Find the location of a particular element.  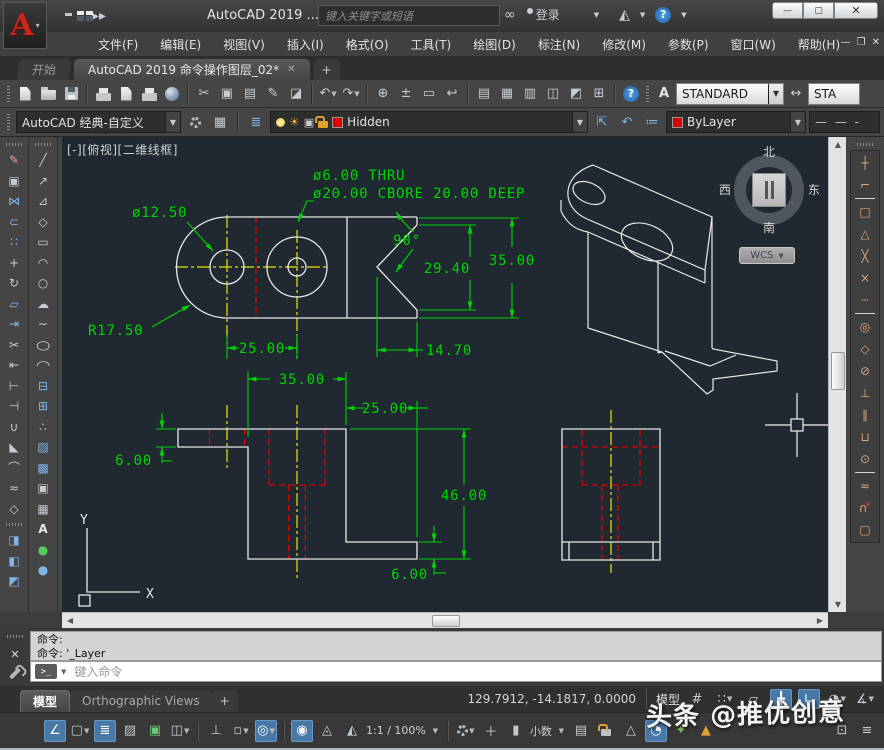

layer-states-button: ≔ is located at coordinates (652, 122).